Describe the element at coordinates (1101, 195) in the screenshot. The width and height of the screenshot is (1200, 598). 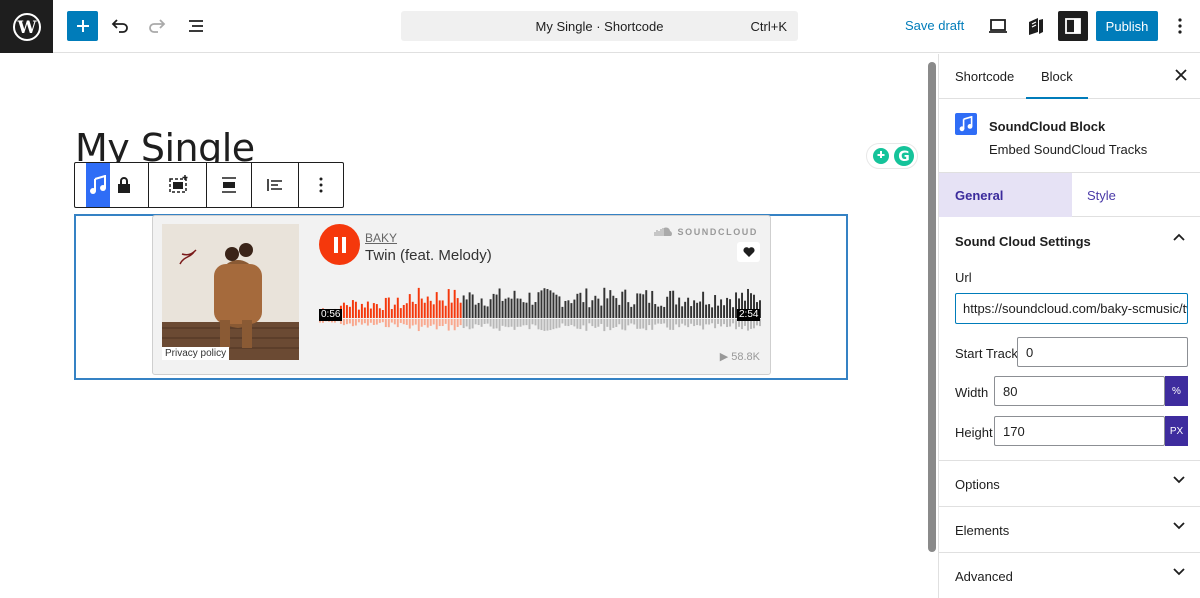
I see `tab-style: Style` at that location.